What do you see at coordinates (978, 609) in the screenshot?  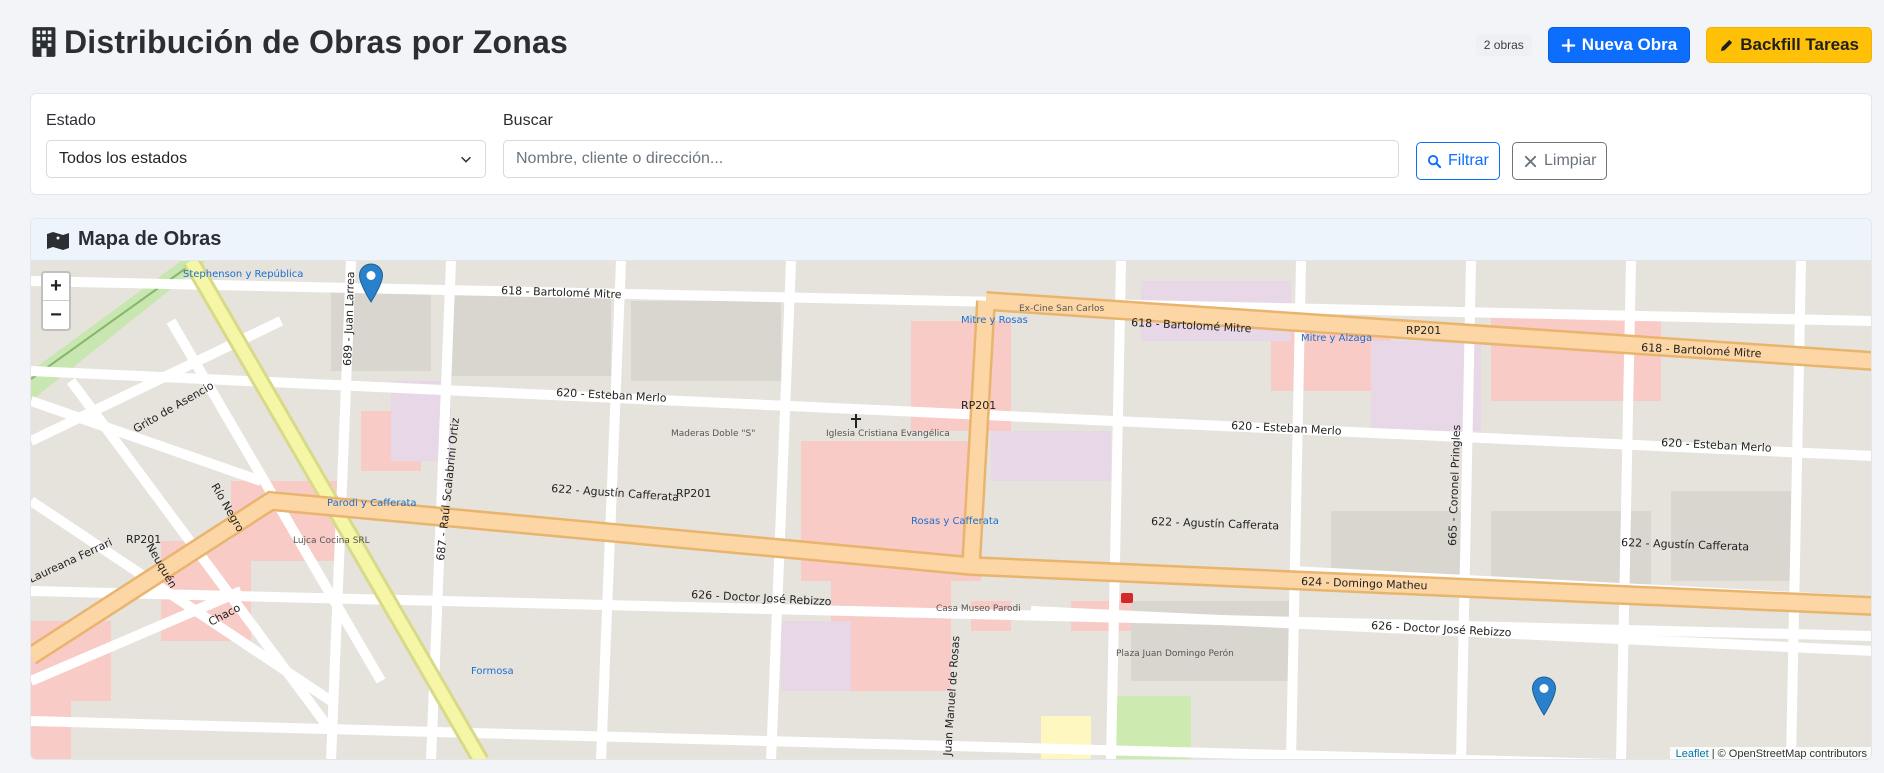 I see `place-casamuseo: Casa Museo Parodi` at bounding box center [978, 609].